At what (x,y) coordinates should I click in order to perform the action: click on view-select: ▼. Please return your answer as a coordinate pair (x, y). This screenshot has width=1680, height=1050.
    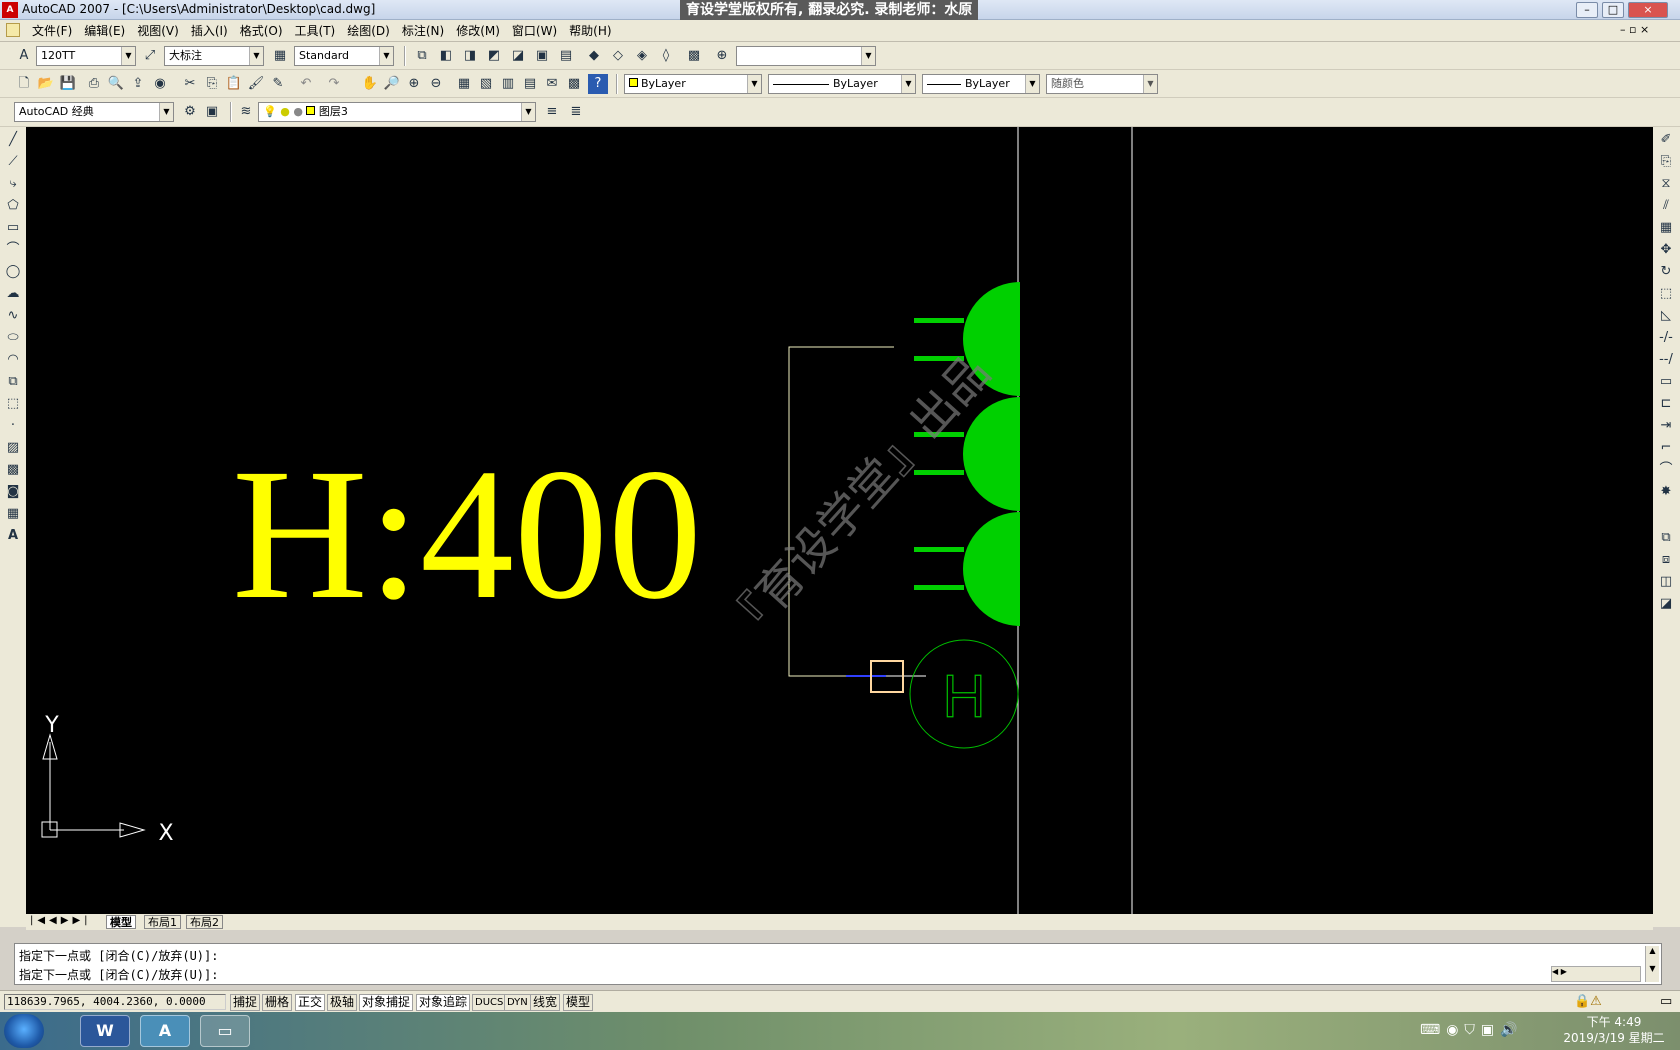
    Looking at the image, I should click on (806, 56).